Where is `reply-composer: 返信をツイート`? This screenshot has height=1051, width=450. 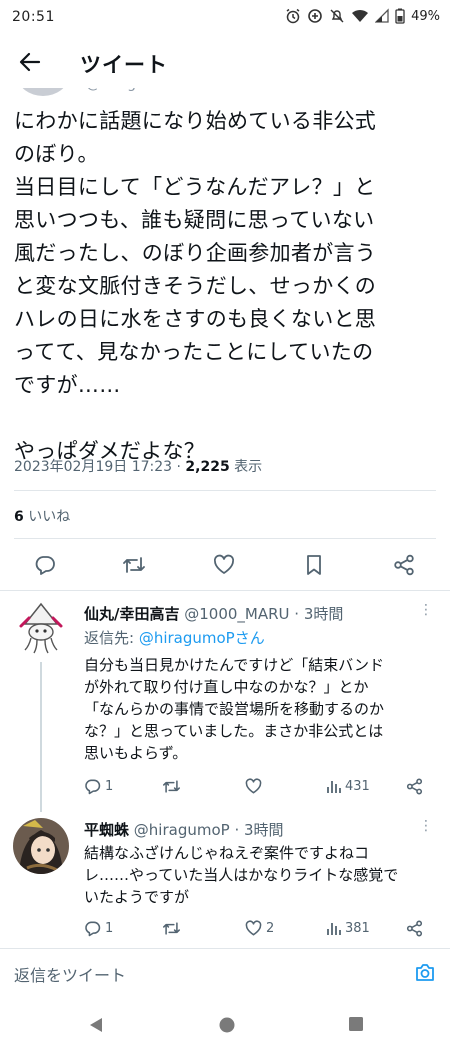
reply-composer: 返信をツイート is located at coordinates (225, 972).